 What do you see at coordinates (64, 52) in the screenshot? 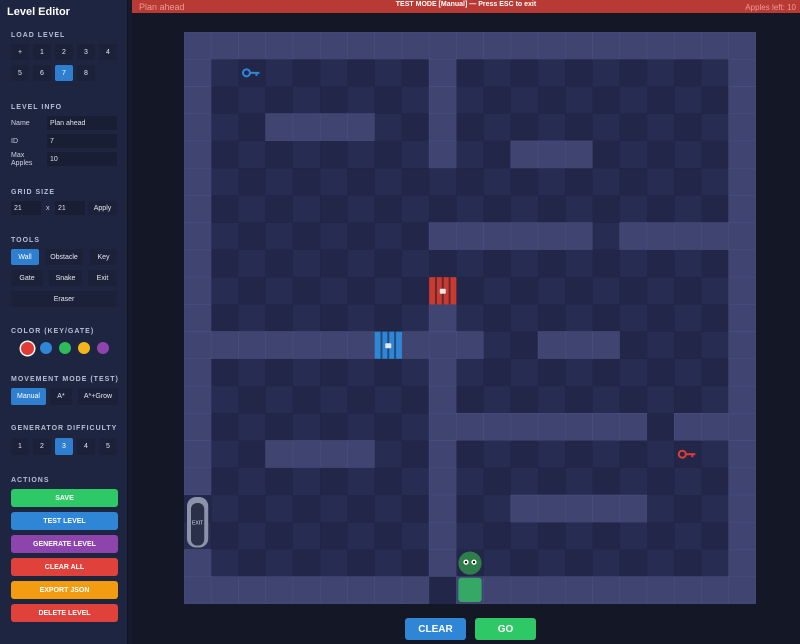
I see `level-button-2: 2` at bounding box center [64, 52].